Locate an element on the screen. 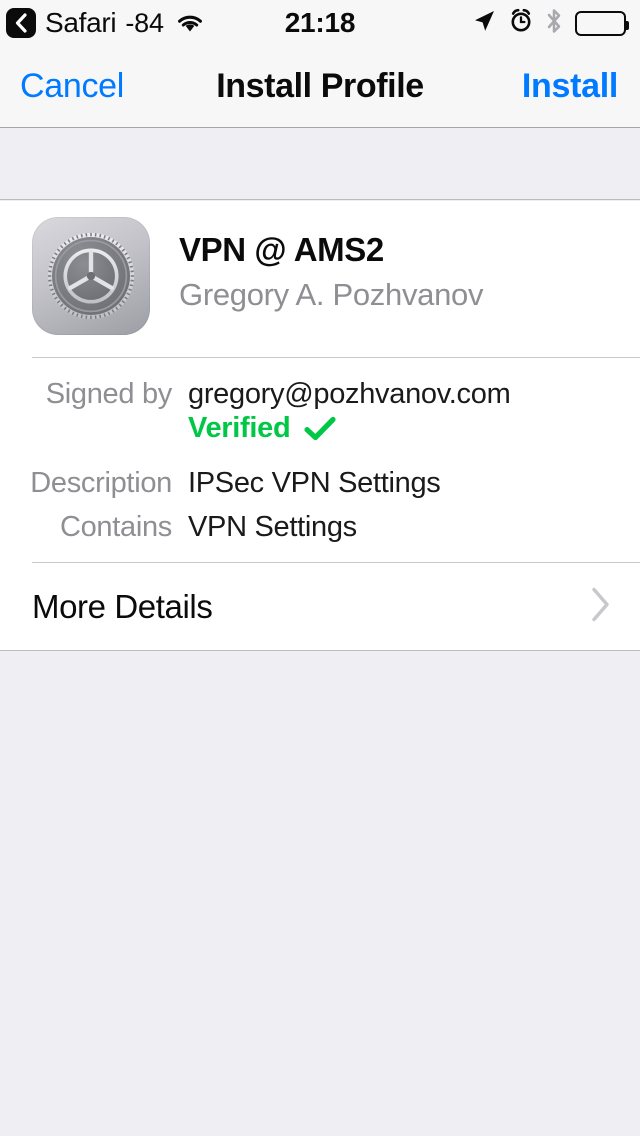 The height and width of the screenshot is (1136, 640). profile-text-block: VPN @ AMS2 Gregory A. Pozhvanov is located at coordinates (331, 264).